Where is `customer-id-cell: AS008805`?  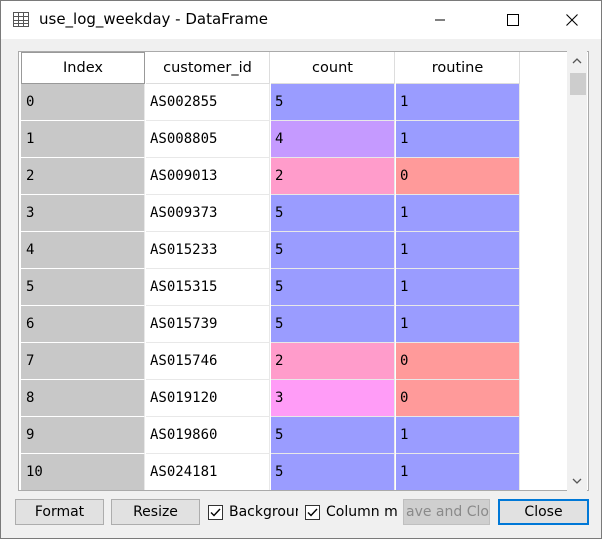 customer-id-cell: AS008805 is located at coordinates (208, 139).